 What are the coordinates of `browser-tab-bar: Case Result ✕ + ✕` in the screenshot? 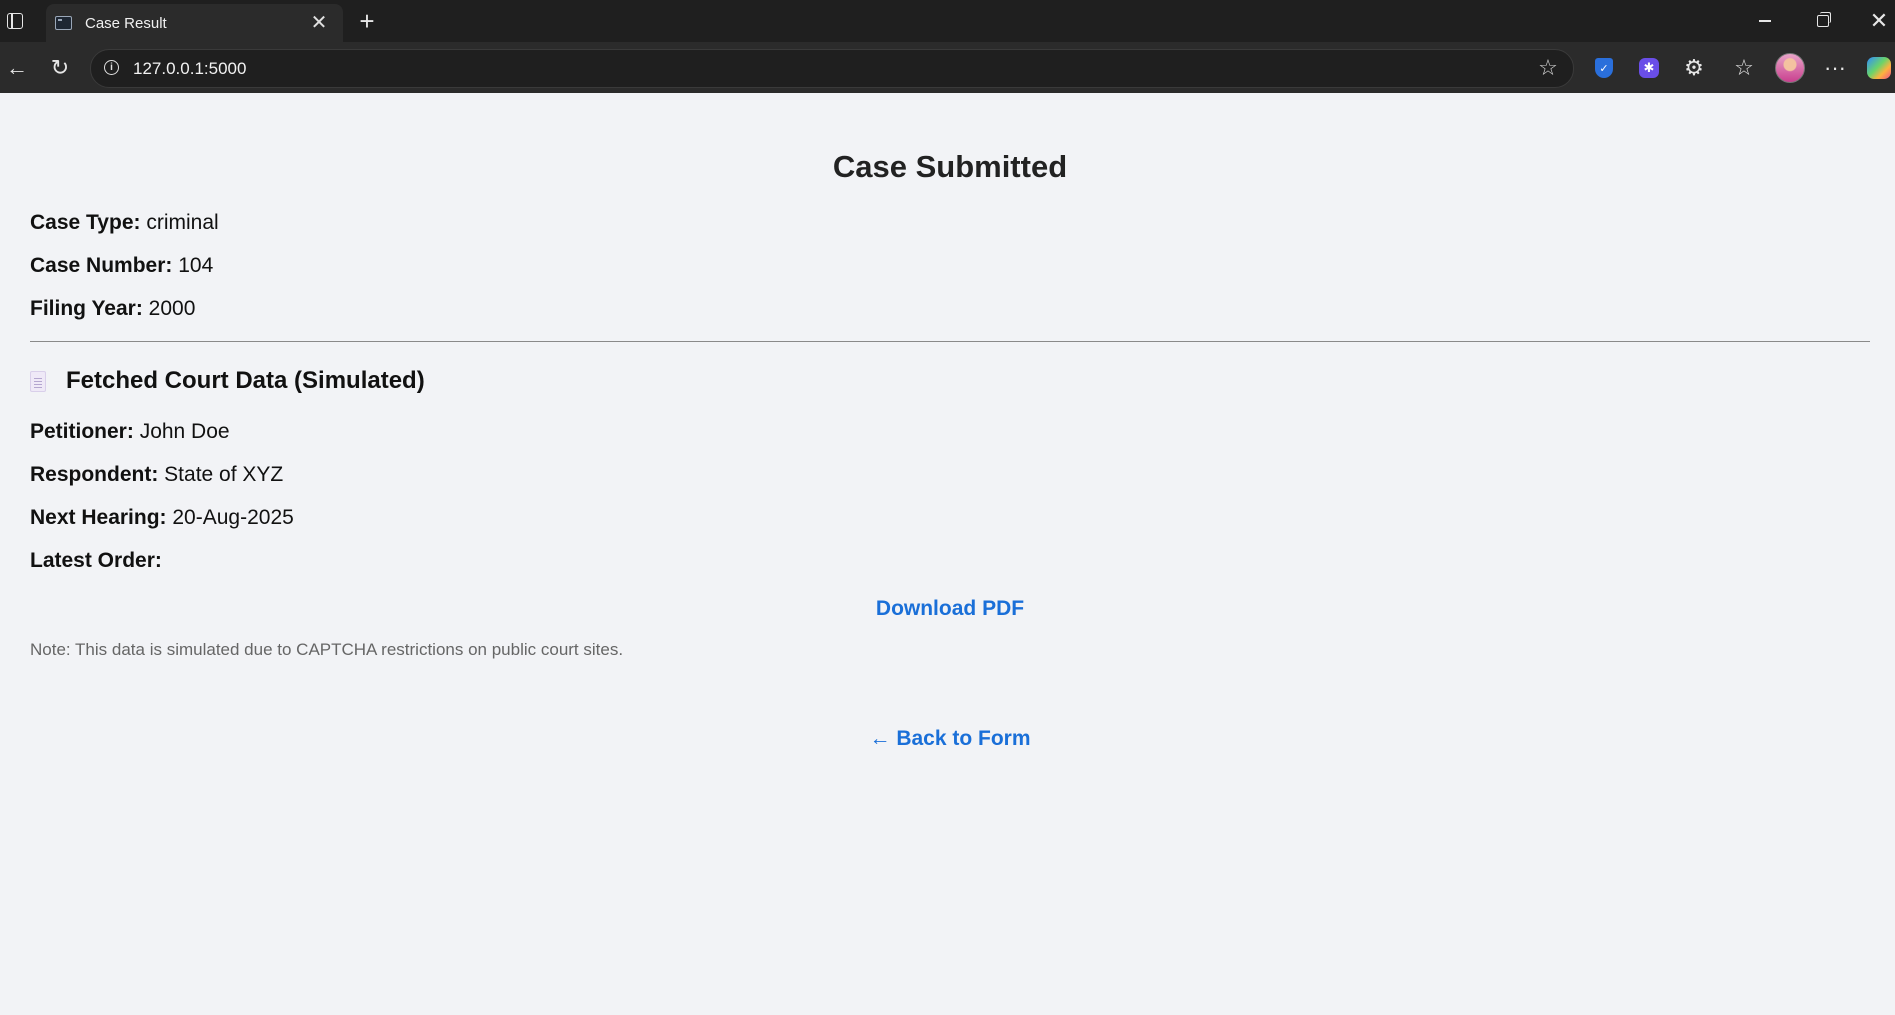 It's located at (947, 21).